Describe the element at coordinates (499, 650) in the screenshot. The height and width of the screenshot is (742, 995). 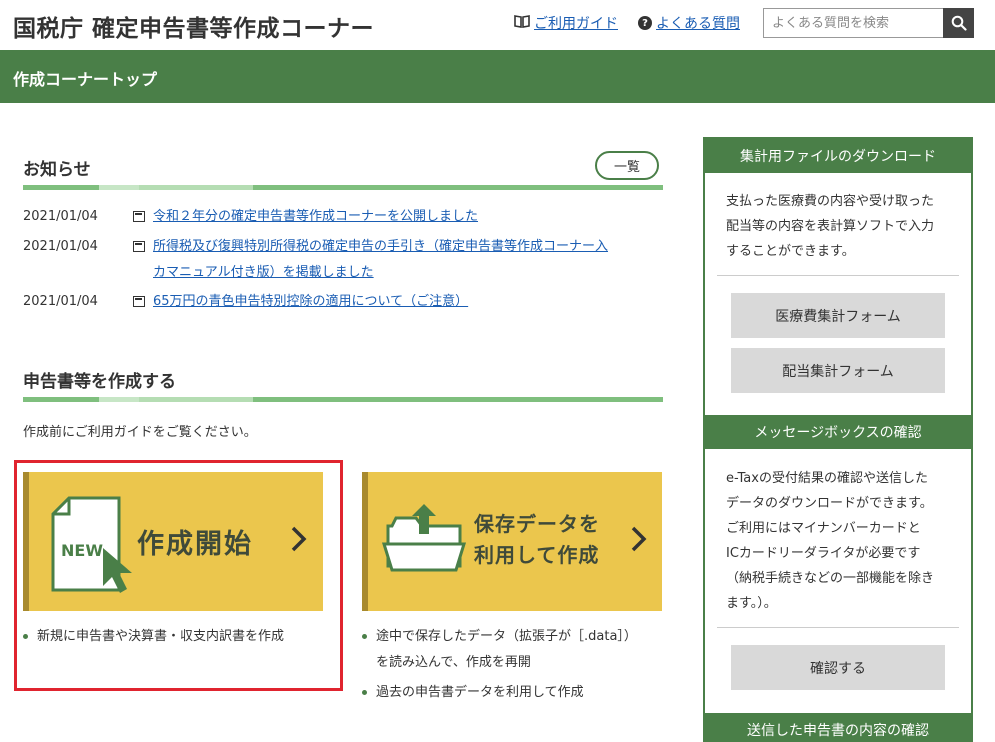
I see `saved-data-description: 途中で保存したデータ（拡張子が［.data］） を読み込んで、作成を再開` at that location.